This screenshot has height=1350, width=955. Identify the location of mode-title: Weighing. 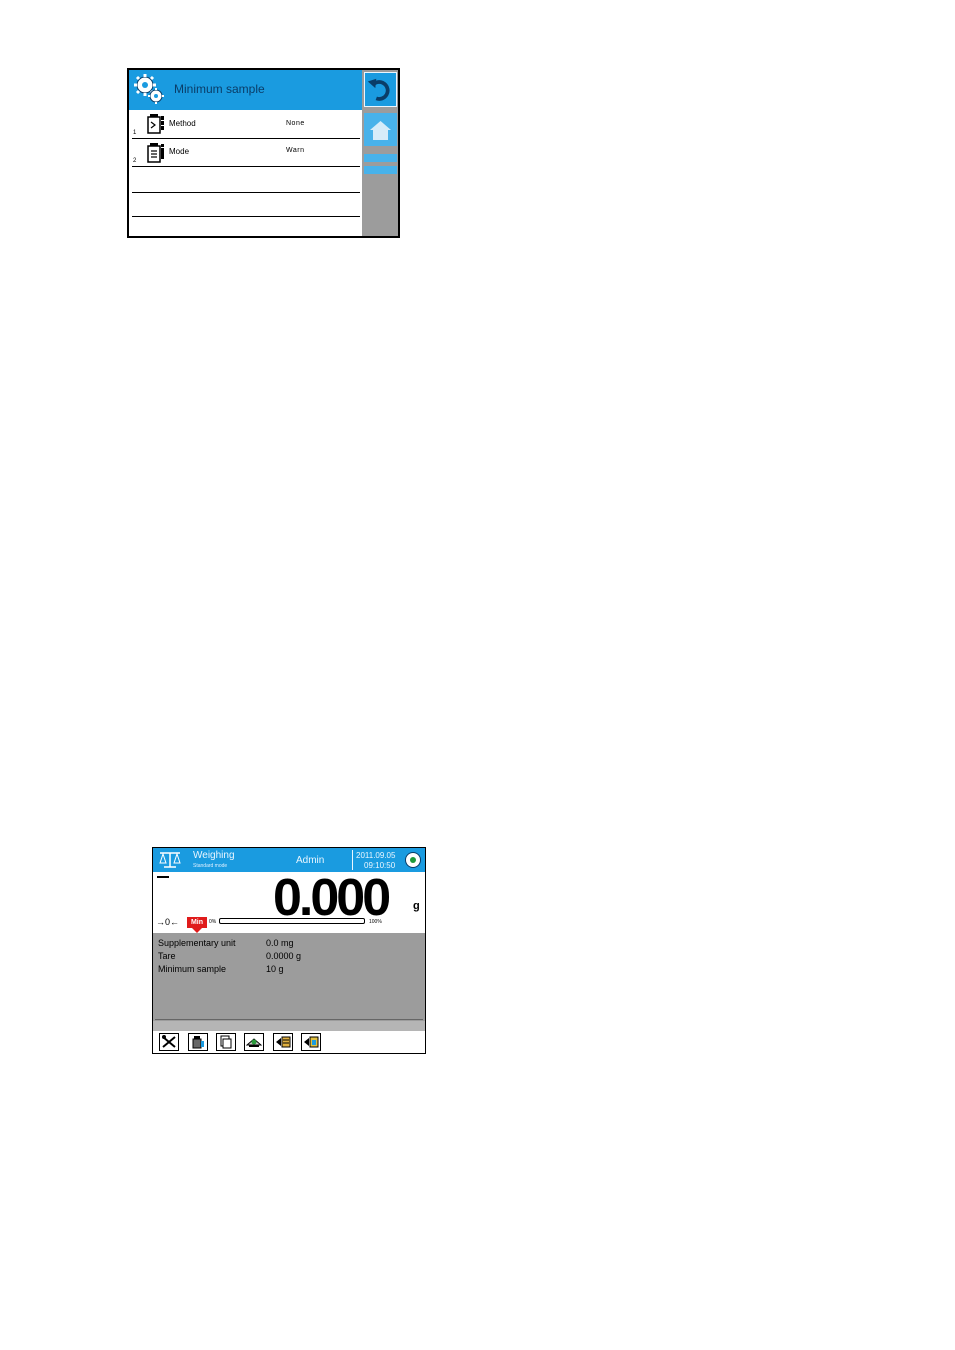
(214, 855).